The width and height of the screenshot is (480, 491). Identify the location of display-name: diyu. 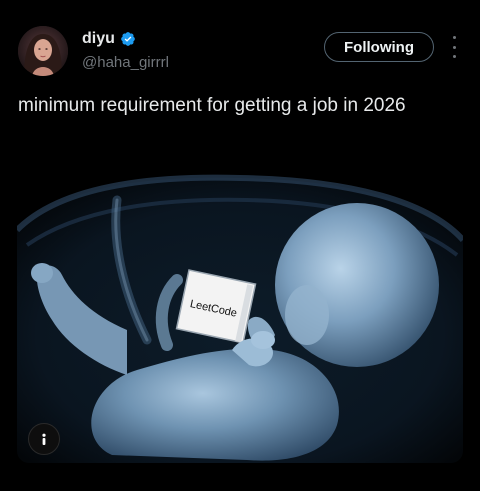
(98, 39).